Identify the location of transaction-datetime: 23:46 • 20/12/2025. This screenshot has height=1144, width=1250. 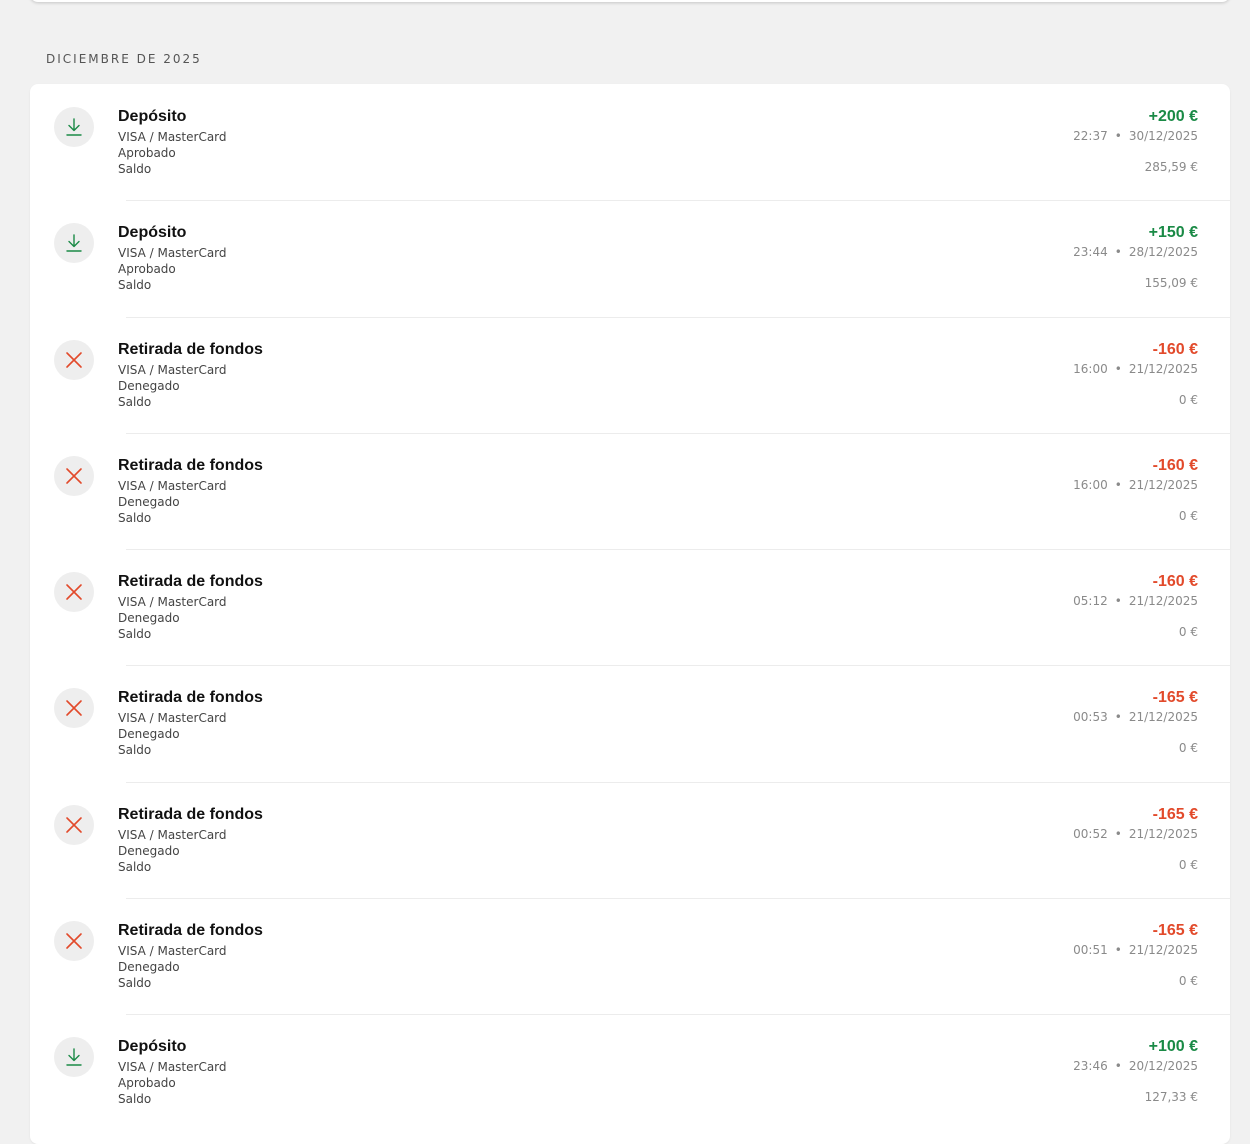
(1135, 1066).